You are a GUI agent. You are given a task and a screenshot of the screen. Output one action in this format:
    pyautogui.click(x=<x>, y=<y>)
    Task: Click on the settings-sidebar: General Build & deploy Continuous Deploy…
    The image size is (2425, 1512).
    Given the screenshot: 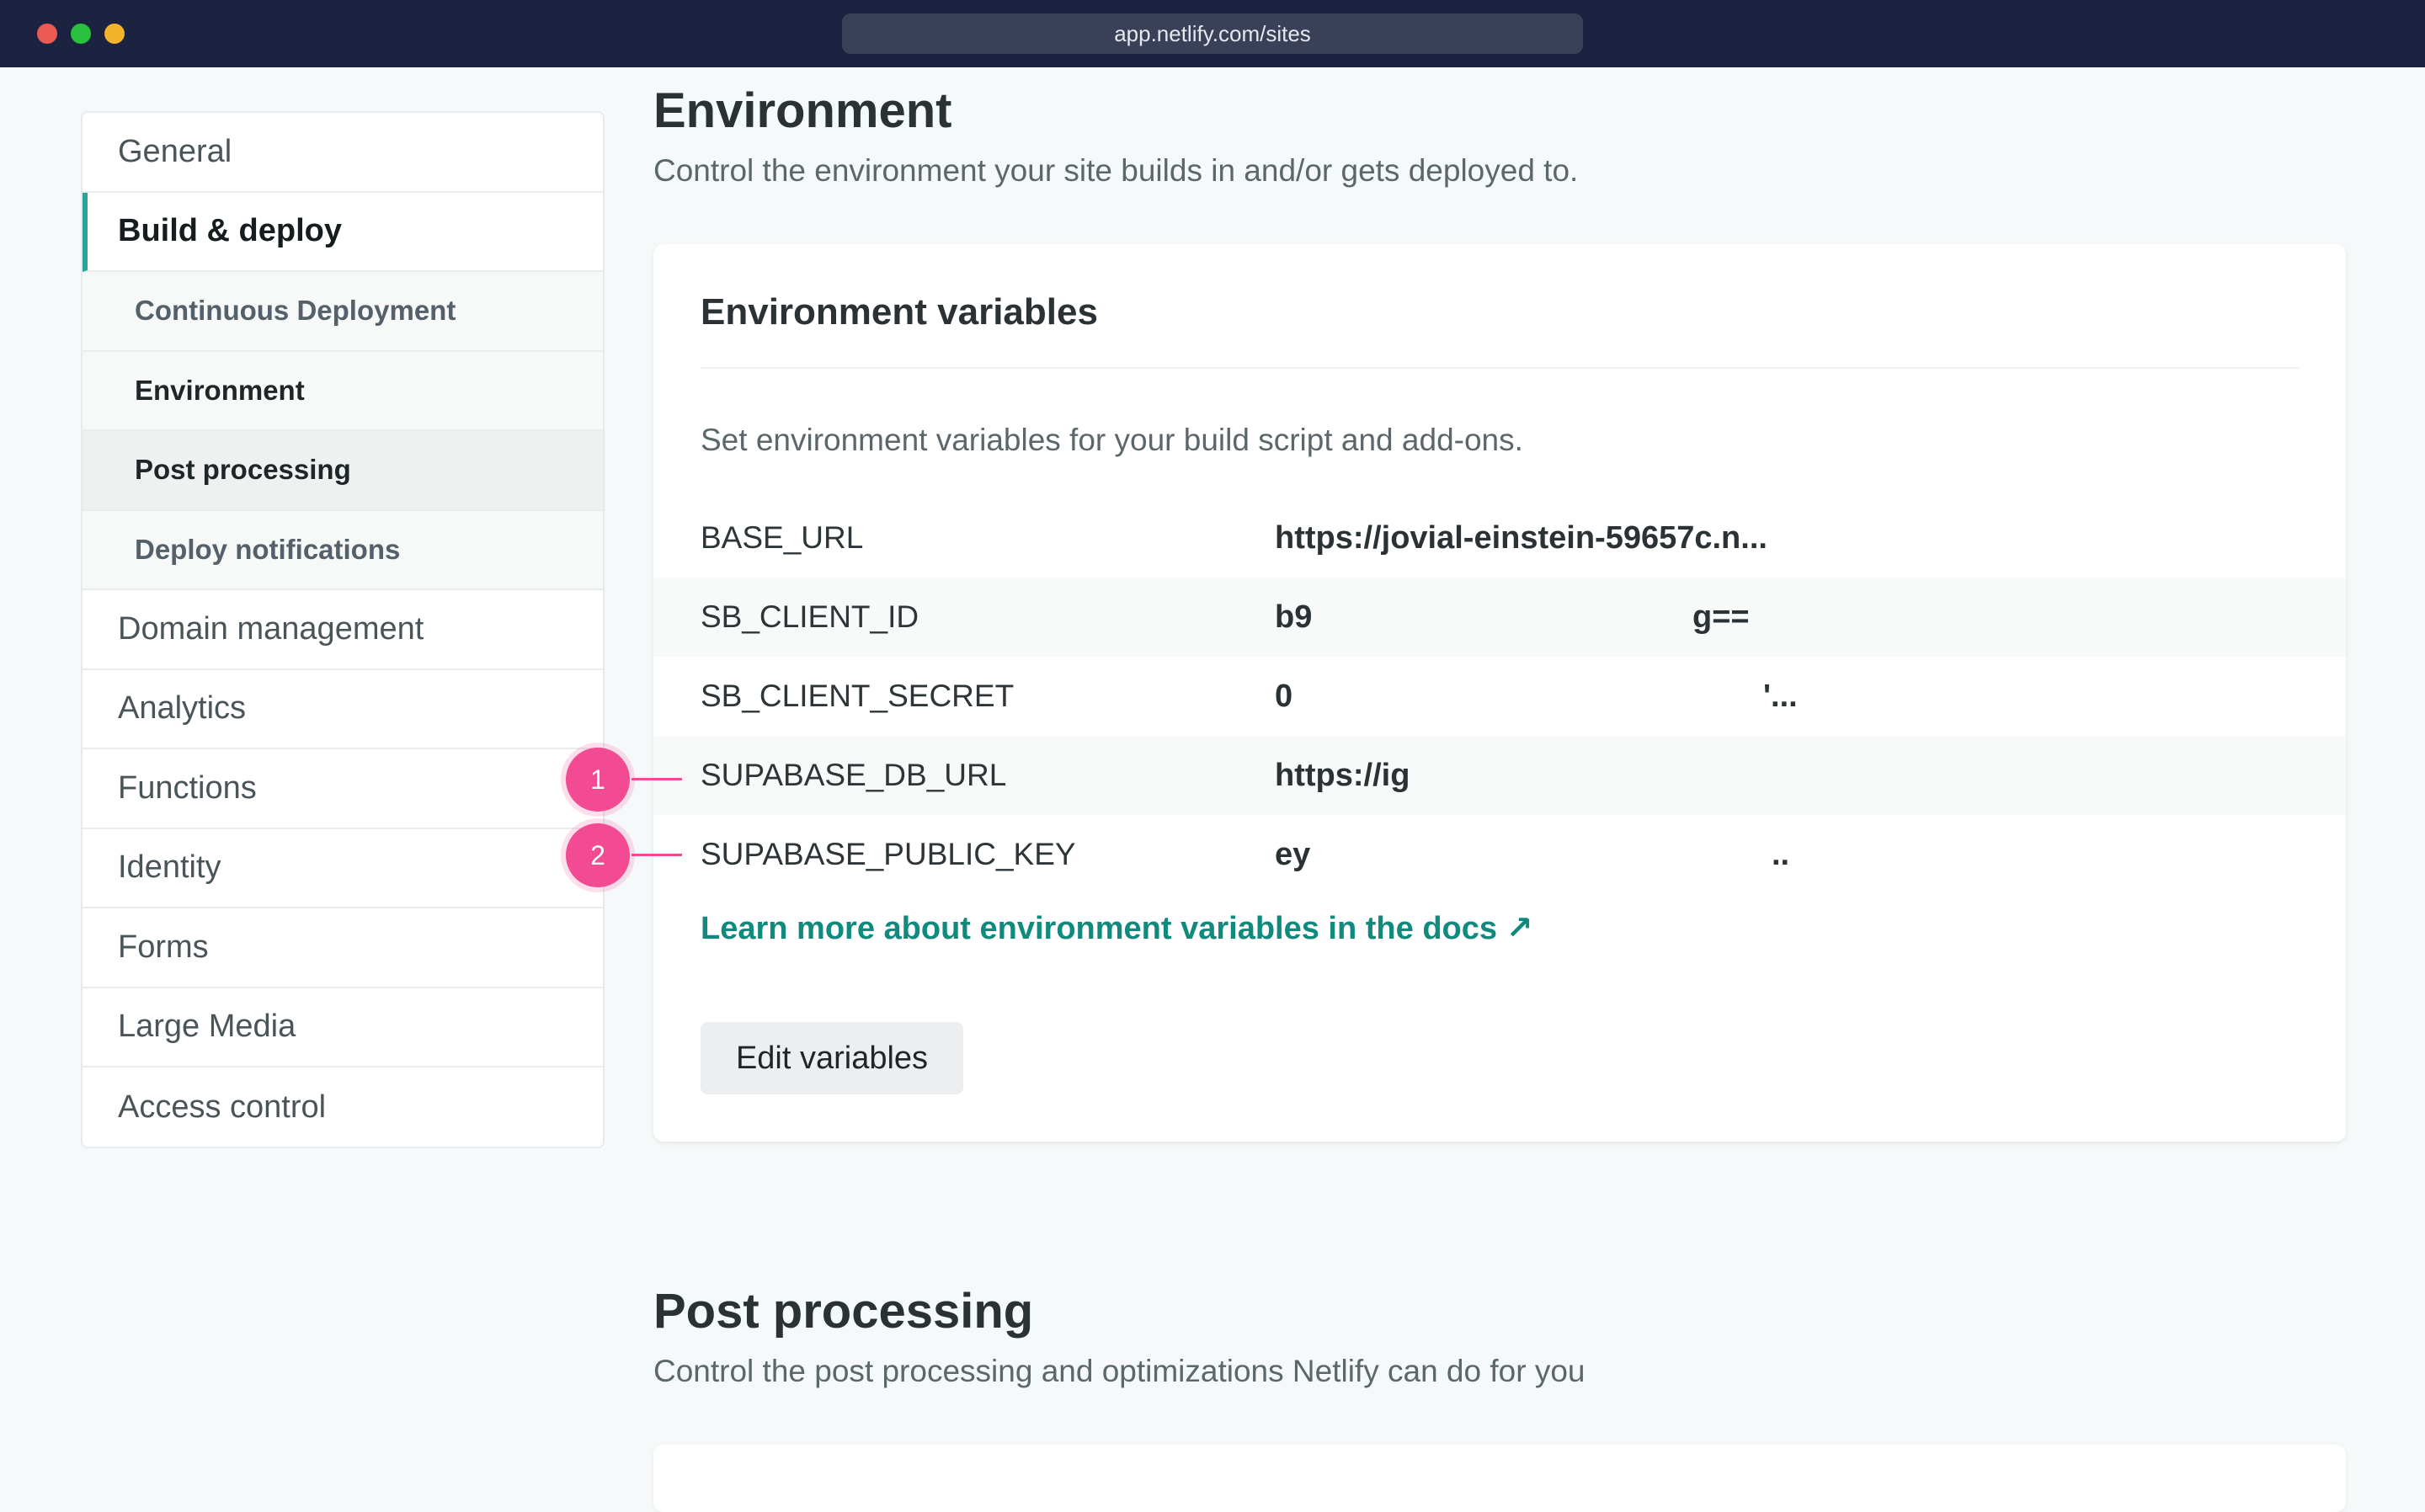 What is the action you would take?
    pyautogui.click(x=343, y=630)
    